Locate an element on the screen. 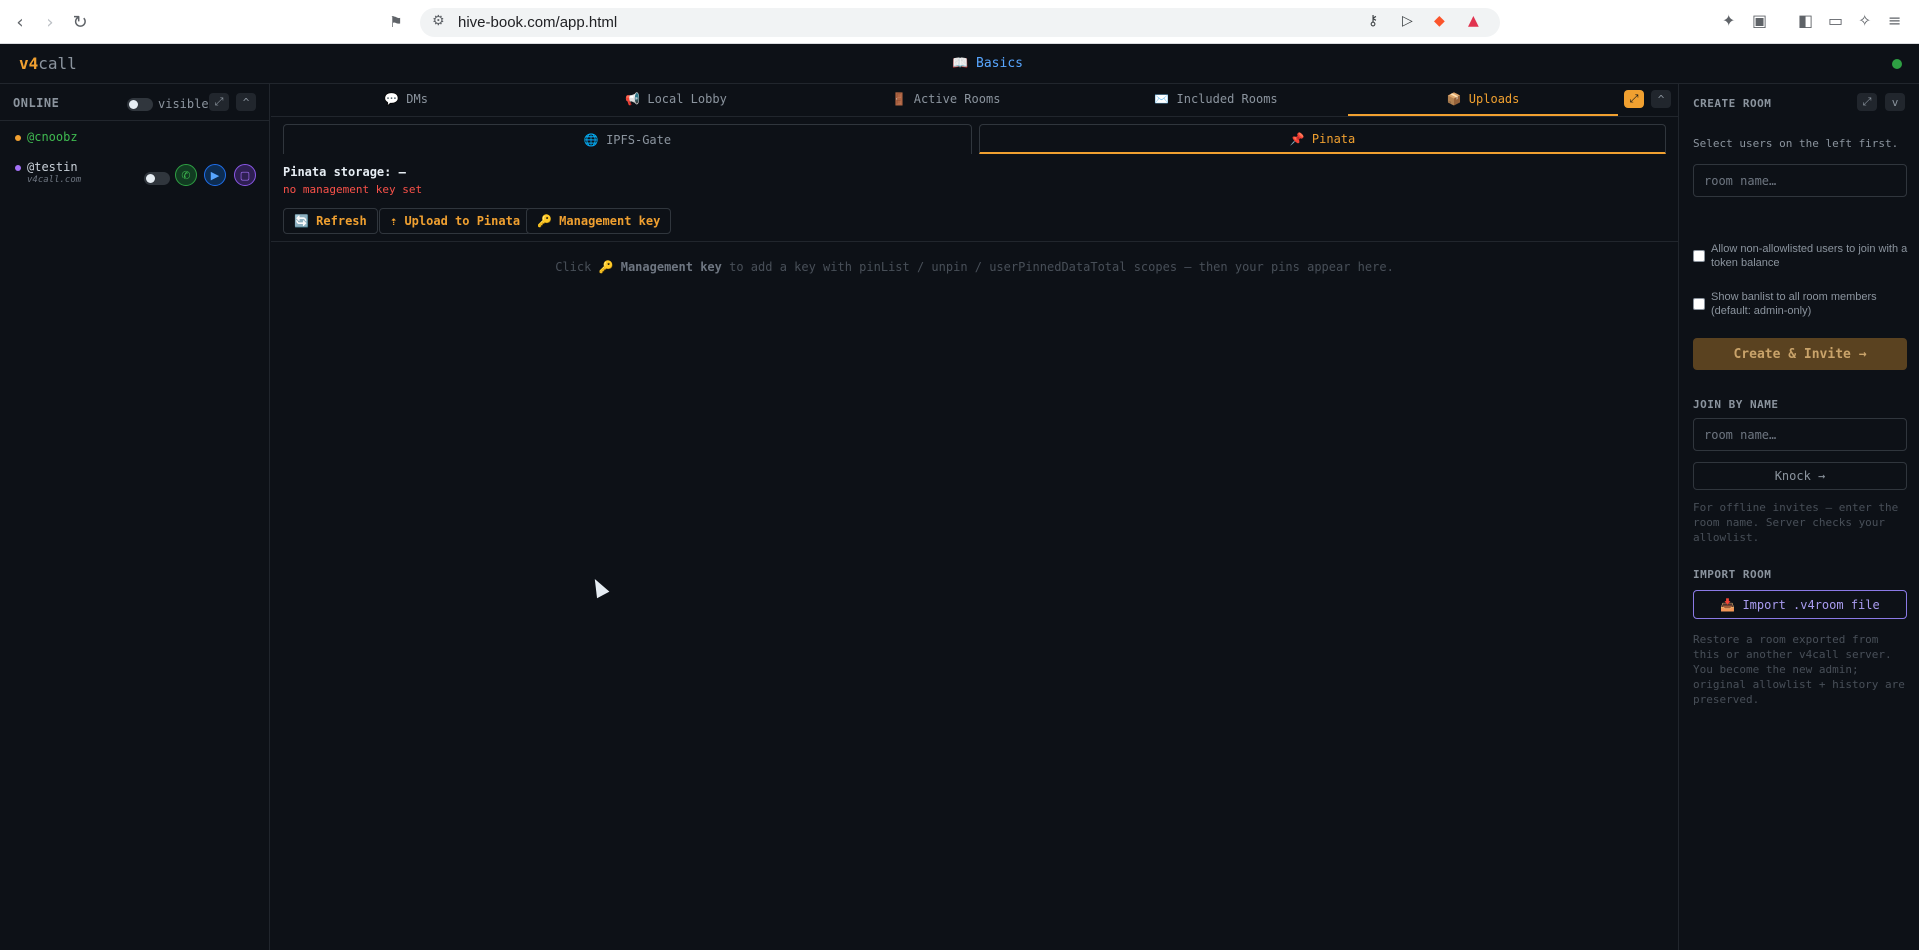 This screenshot has height=950, width=1919. address-bar: ⚙ hive-book.com/app.html ⚷ ▷ ◆ ▲ is located at coordinates (960, 22).